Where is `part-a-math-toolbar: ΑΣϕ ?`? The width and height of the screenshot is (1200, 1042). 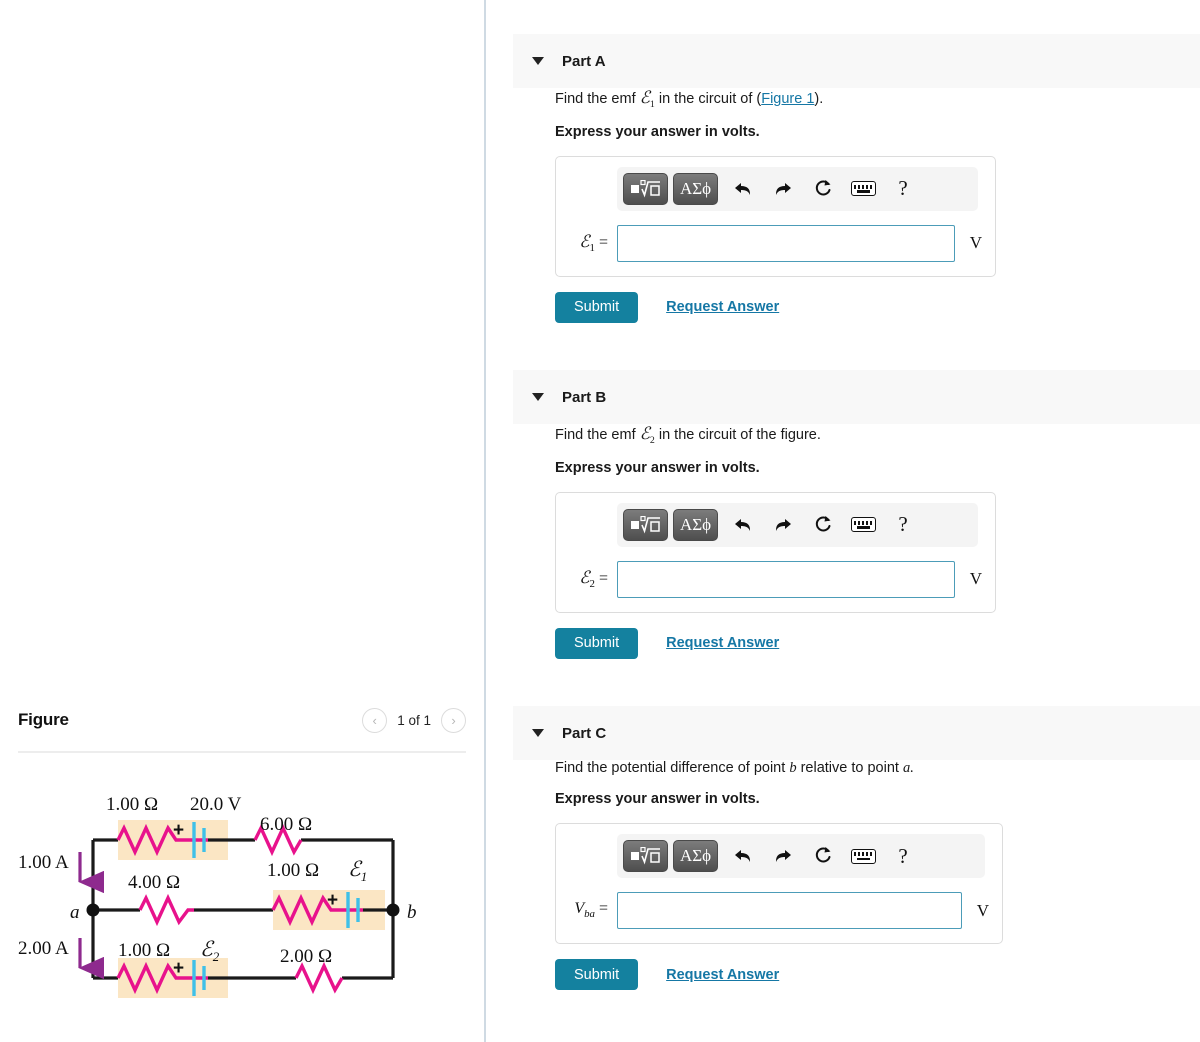 part-a-math-toolbar: ΑΣϕ ? is located at coordinates (797, 188).